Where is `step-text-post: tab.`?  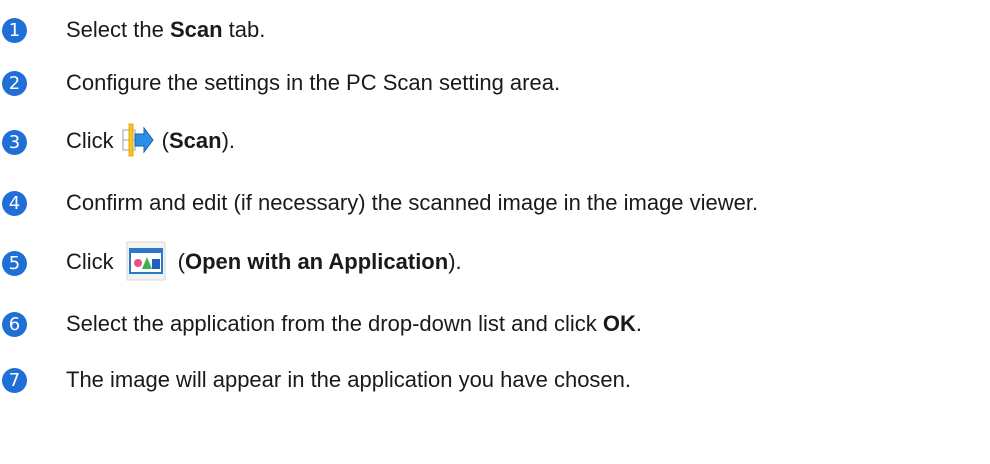 step-text-post: tab. is located at coordinates (244, 29).